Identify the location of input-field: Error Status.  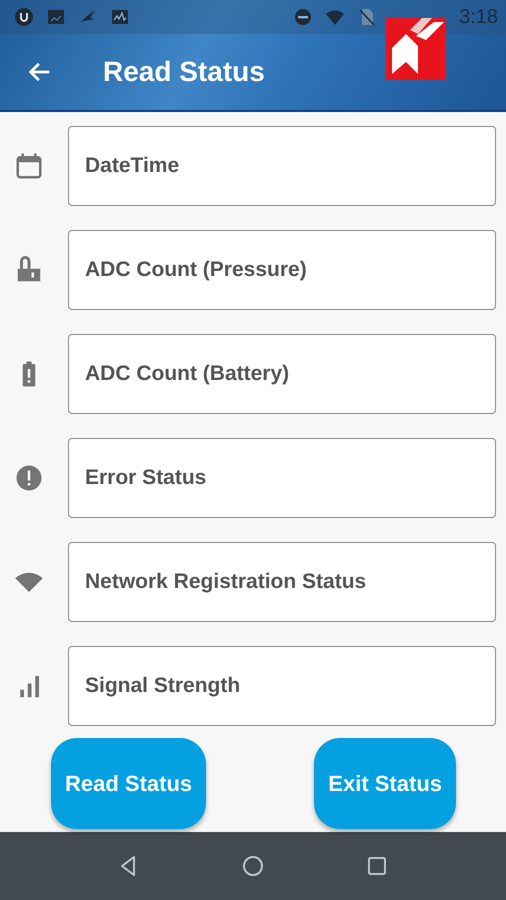
(282, 478).